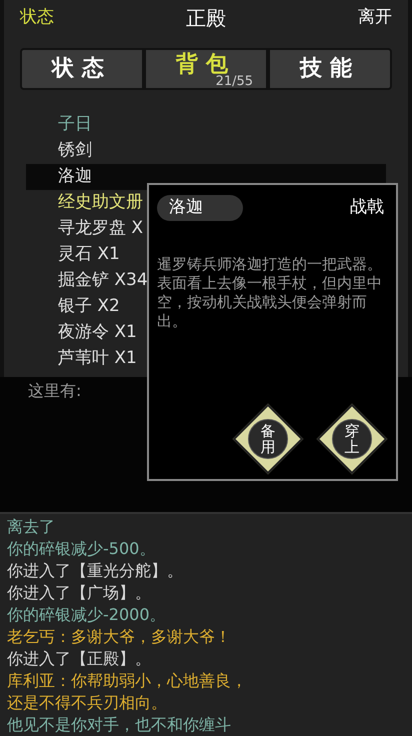 This screenshot has height=736, width=412. I want to click on leave-link: 离开, so click(375, 18).